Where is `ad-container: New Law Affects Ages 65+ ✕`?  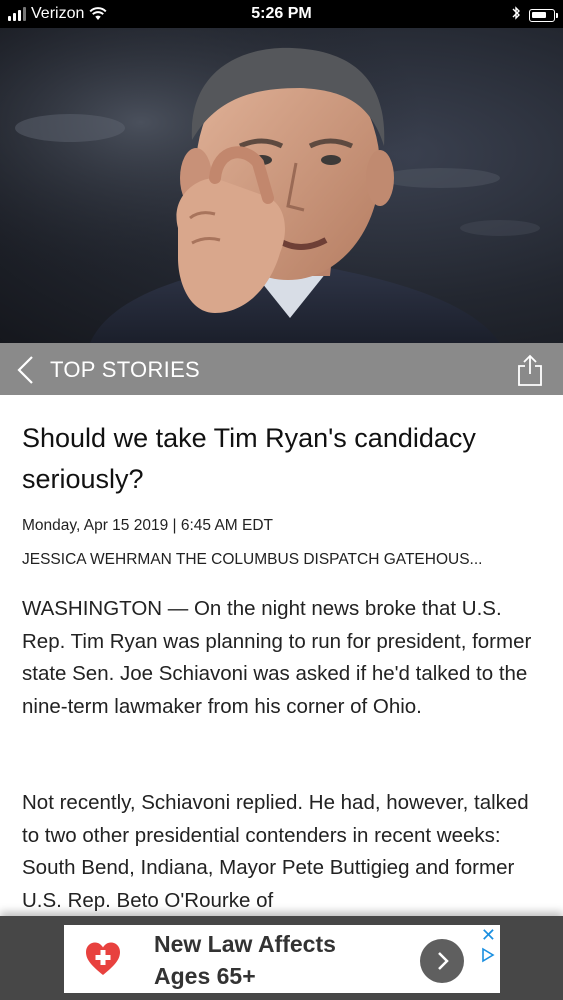
ad-container: New Law Affects Ages 65+ ✕ is located at coordinates (281, 958).